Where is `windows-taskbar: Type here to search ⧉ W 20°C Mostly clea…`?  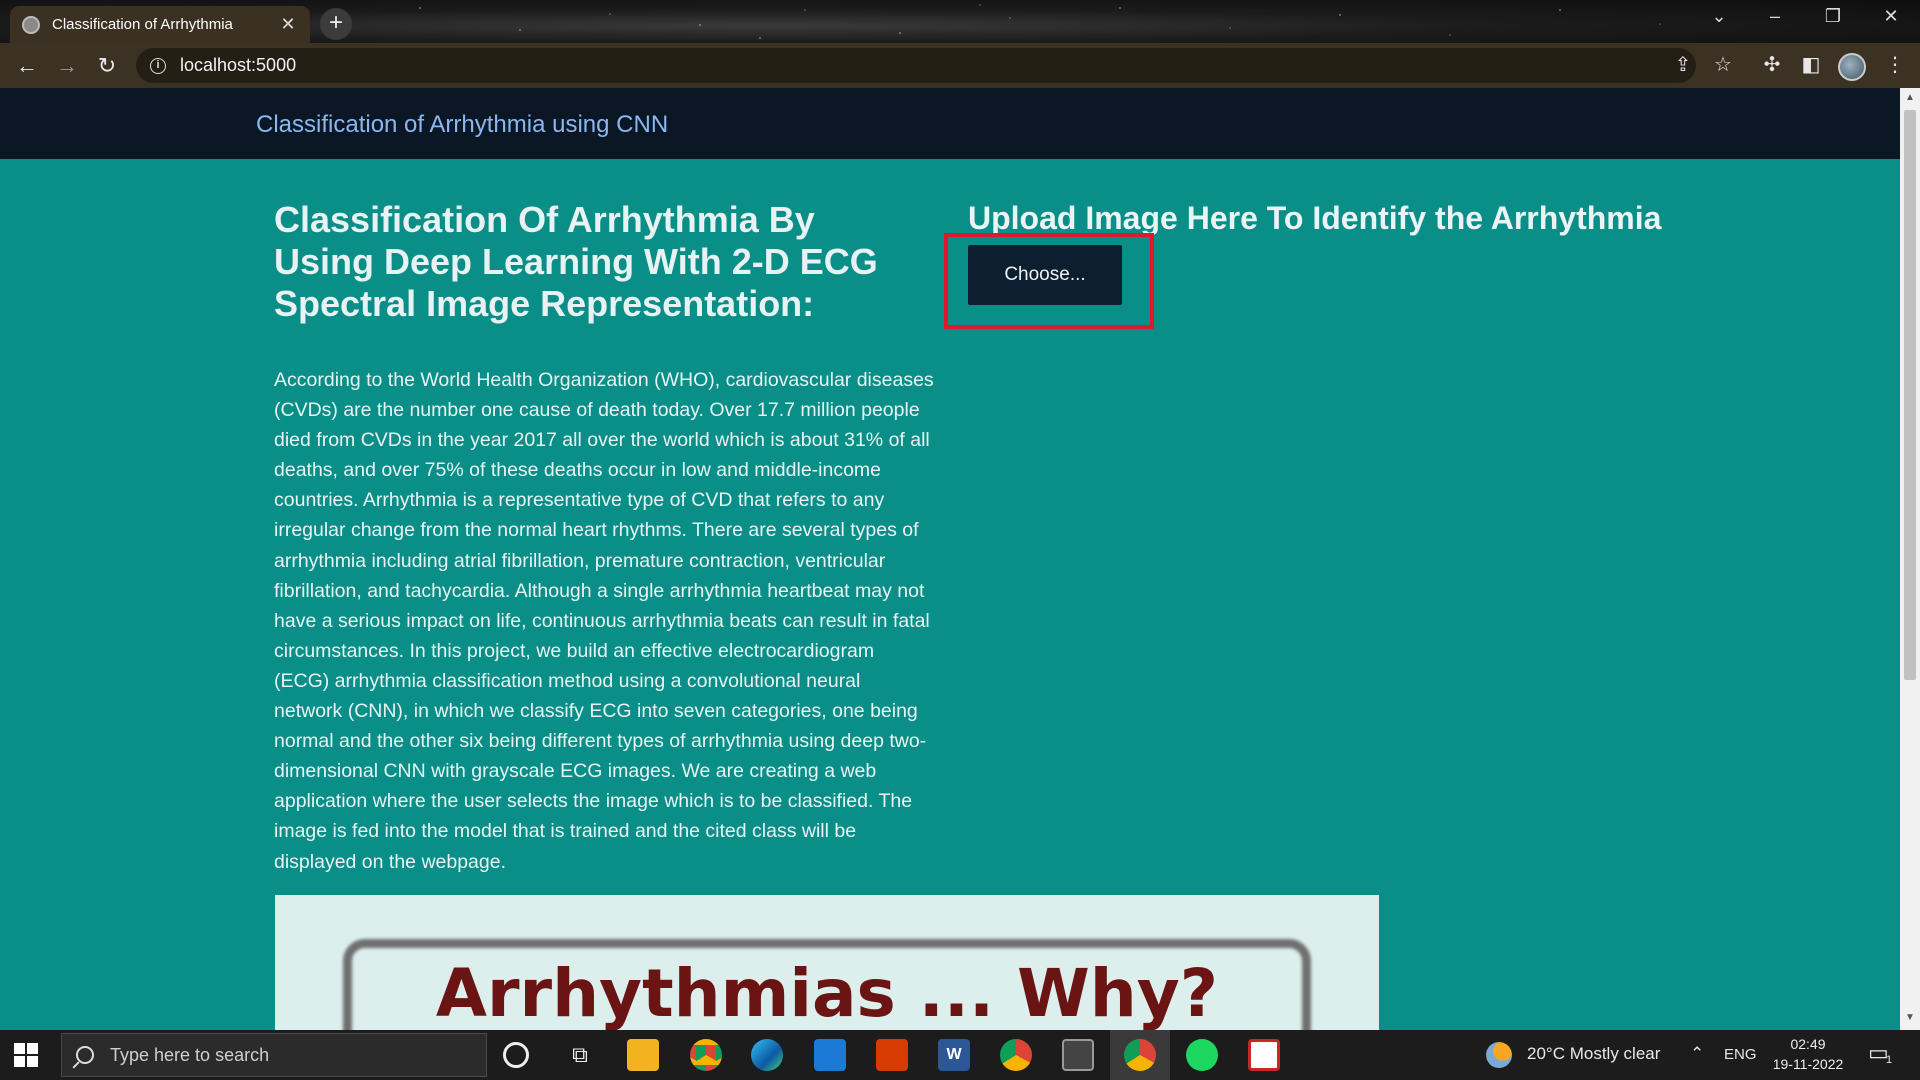
windows-taskbar: Type here to search ⧉ W 20°C Mostly clea… is located at coordinates (960, 1055).